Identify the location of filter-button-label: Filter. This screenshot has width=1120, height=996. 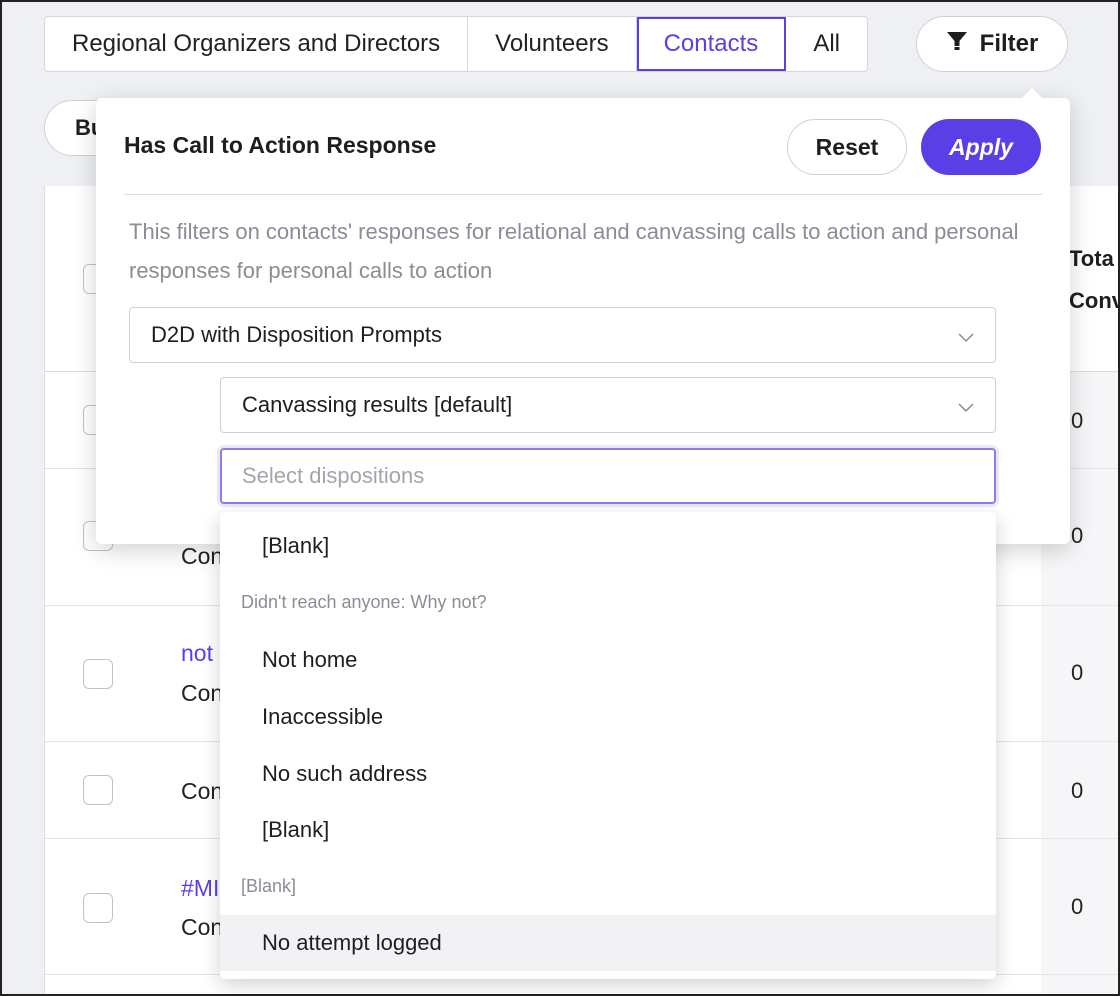
(1009, 43).